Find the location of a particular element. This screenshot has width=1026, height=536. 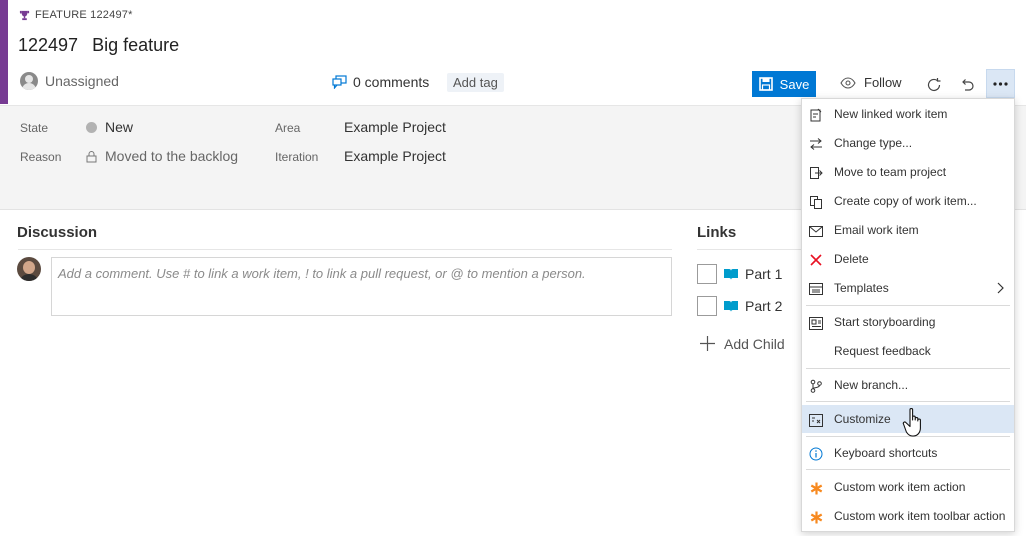

unassigned-avatar-icon is located at coordinates (29, 81).